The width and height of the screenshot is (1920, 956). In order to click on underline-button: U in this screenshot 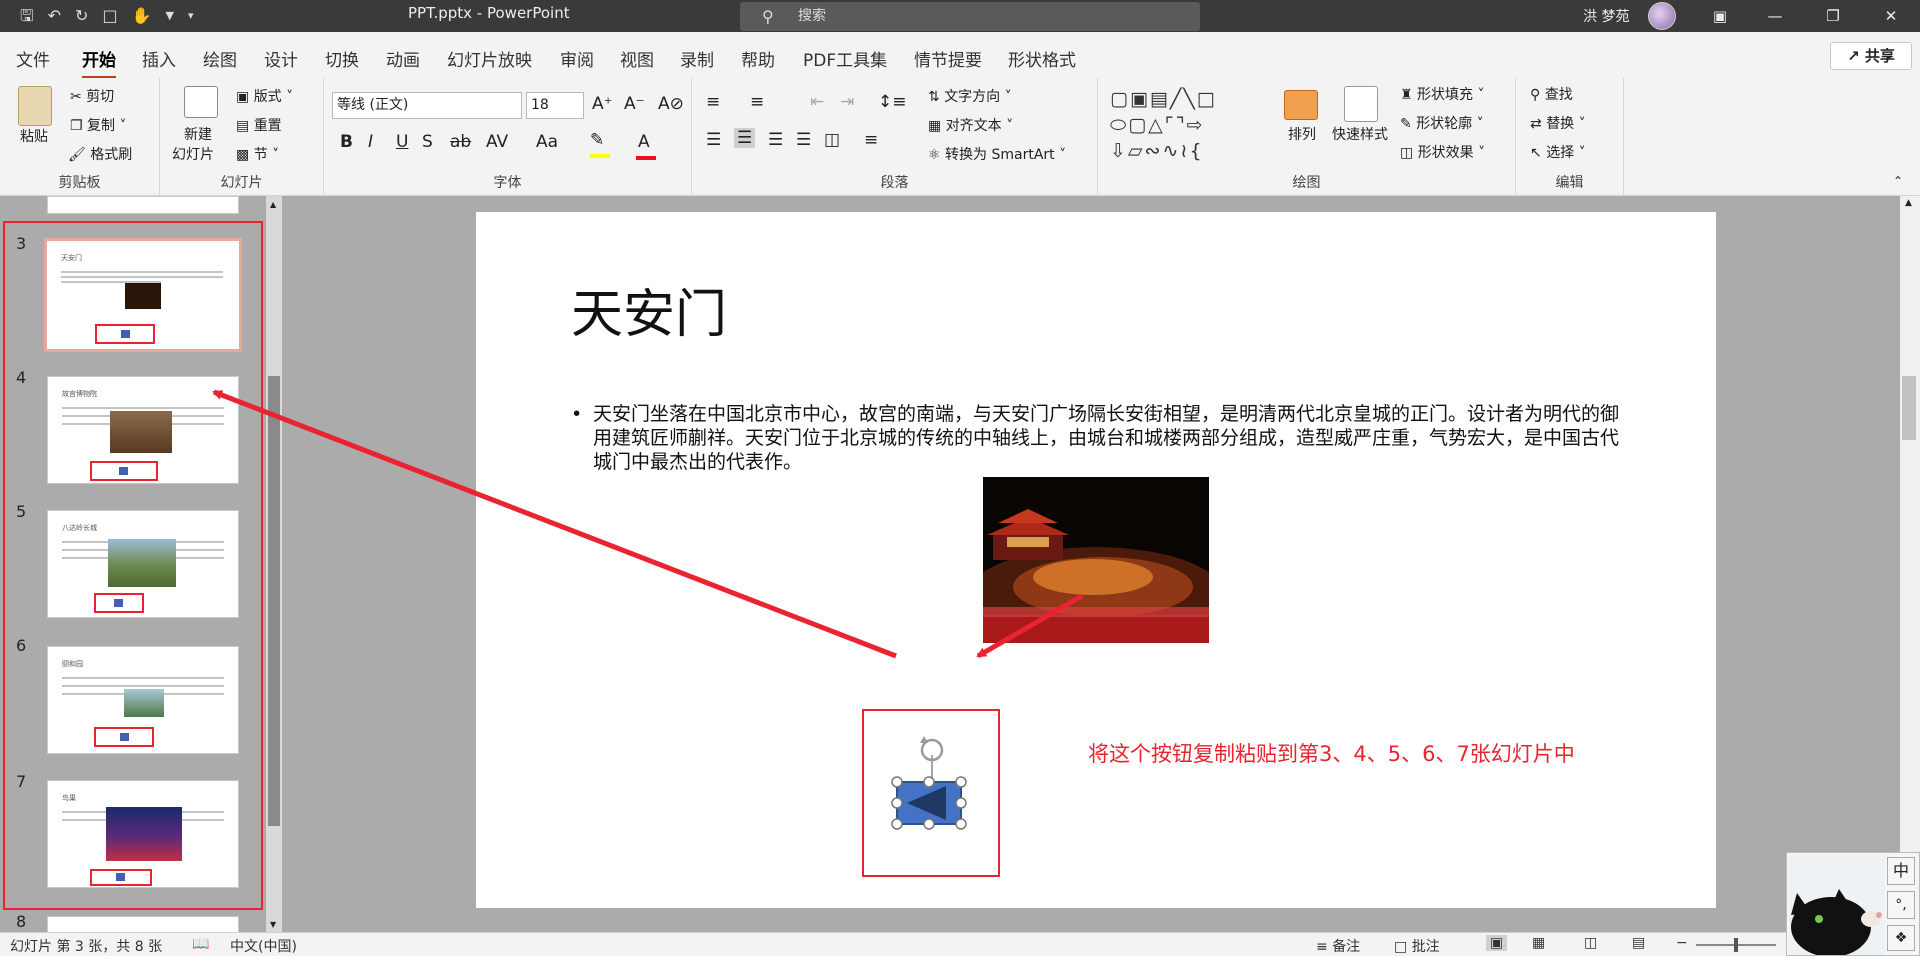, I will do `click(402, 142)`.